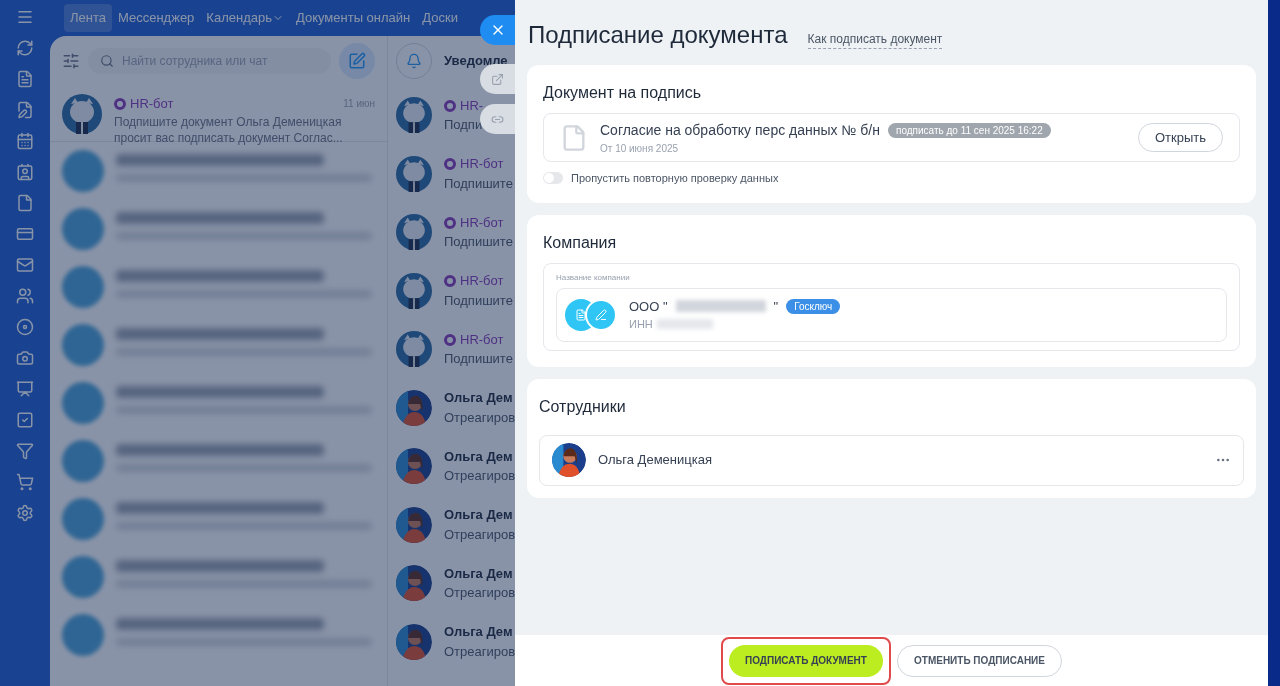  Describe the element at coordinates (580, 242) in the screenshot. I see `section-heading: Компания` at that location.